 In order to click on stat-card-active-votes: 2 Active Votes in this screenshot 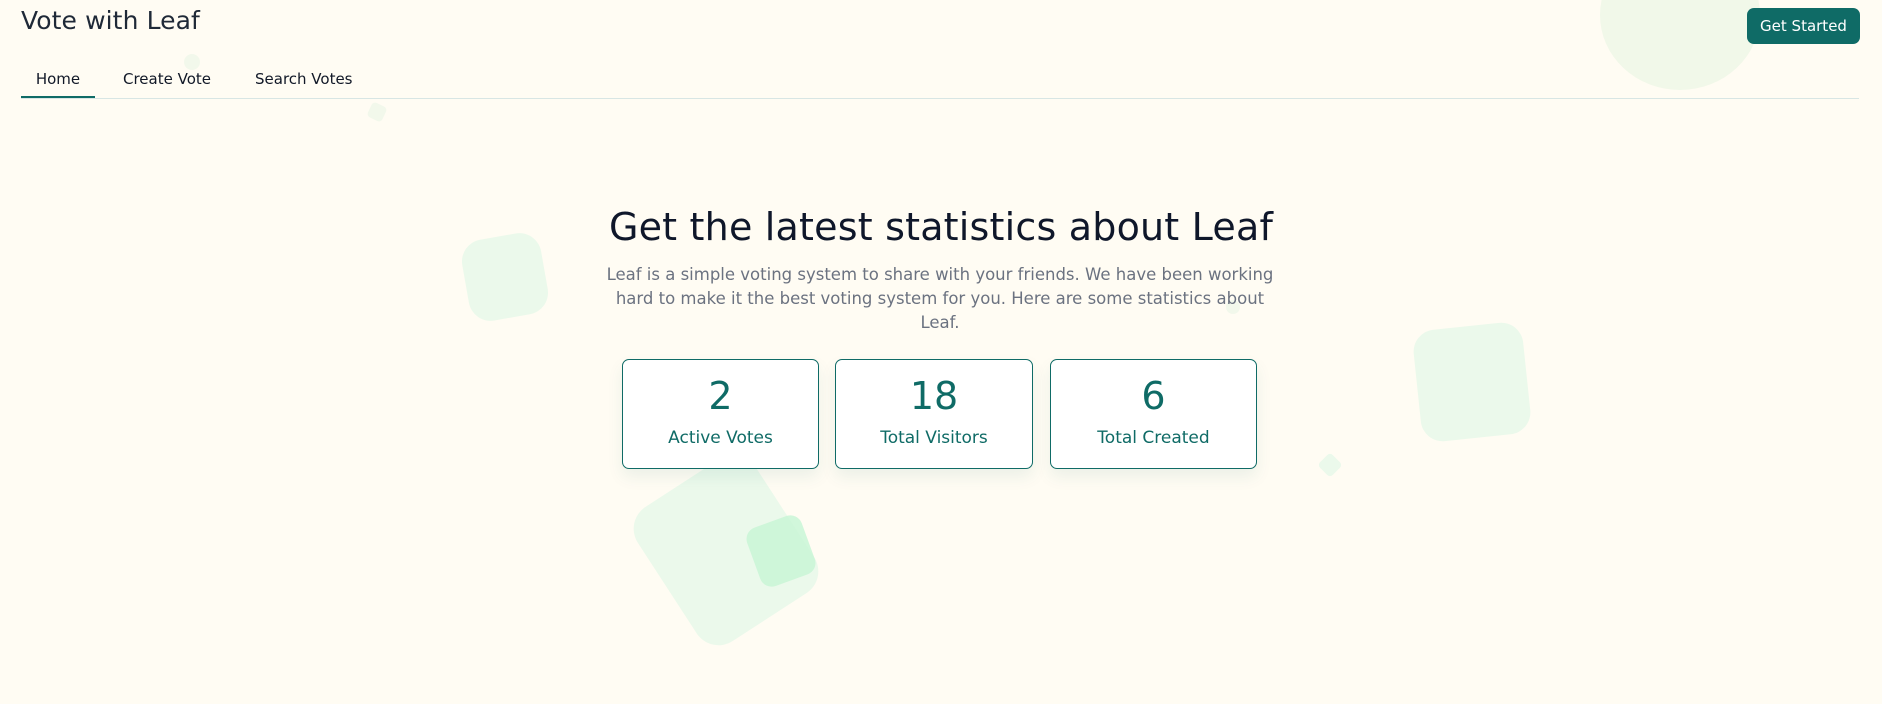, I will do `click(720, 414)`.